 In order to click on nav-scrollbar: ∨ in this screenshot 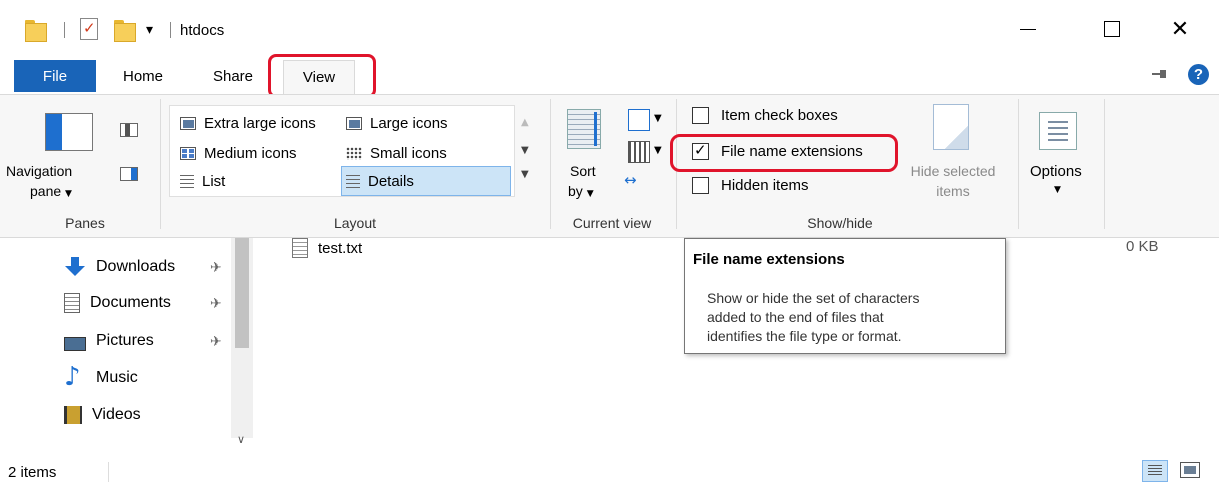, I will do `click(242, 342)`.